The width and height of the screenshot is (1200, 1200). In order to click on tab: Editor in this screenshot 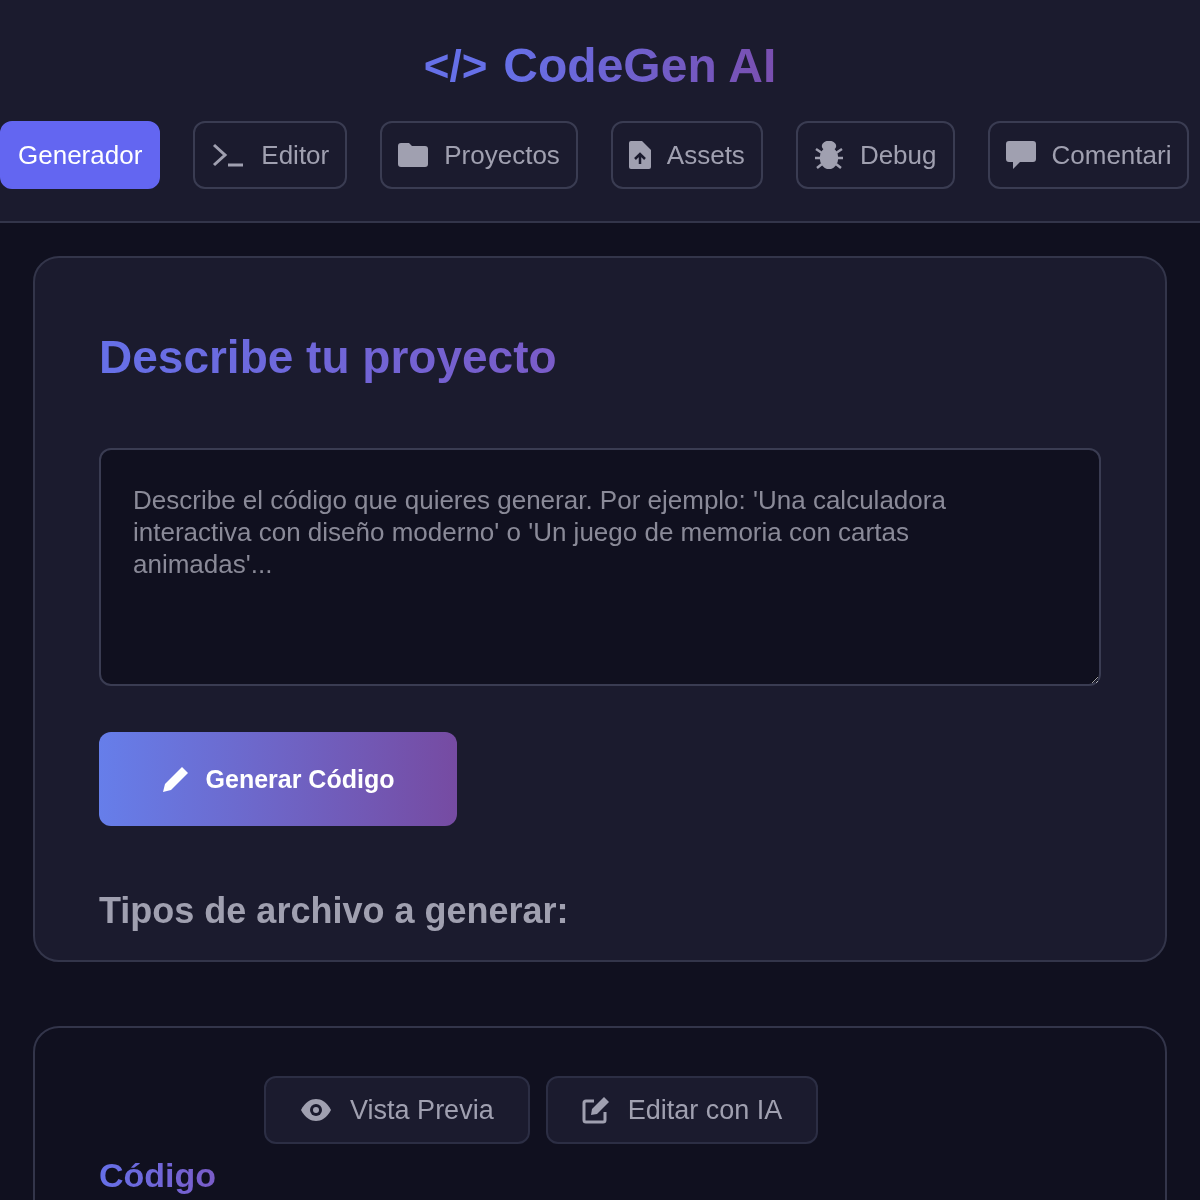, I will do `click(270, 155)`.